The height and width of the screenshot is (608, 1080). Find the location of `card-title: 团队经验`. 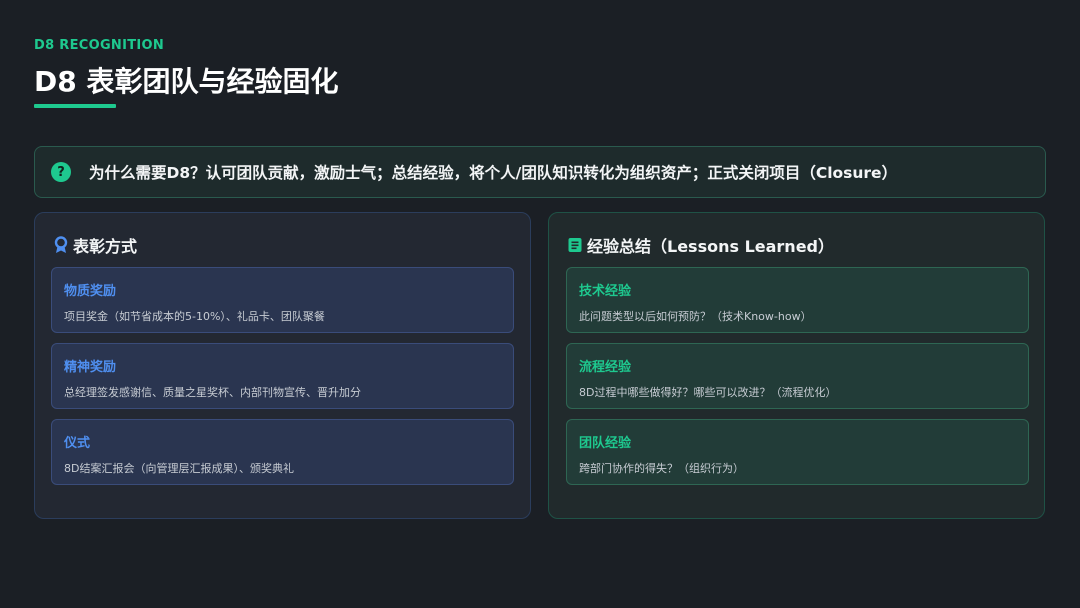

card-title: 团队经验 is located at coordinates (605, 443).